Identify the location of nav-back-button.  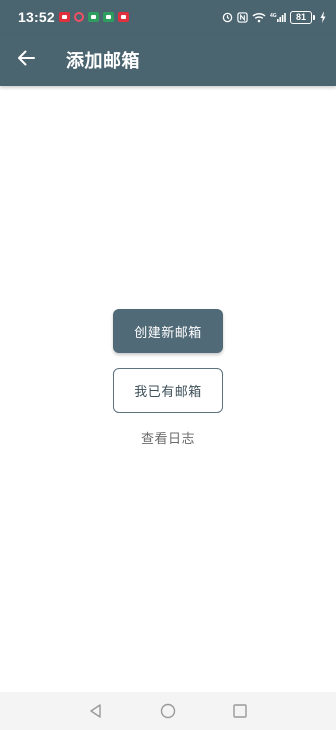
(96, 711).